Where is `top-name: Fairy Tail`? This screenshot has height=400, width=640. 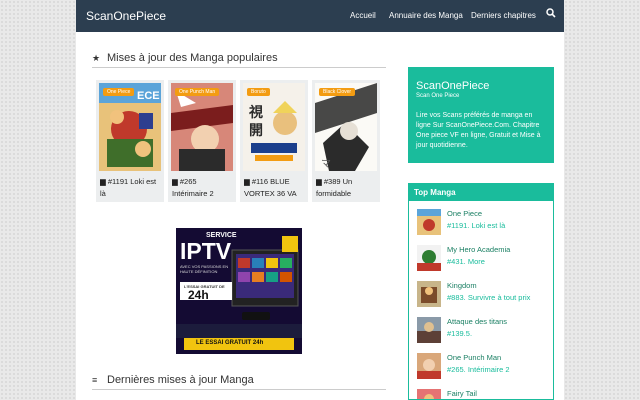 top-name: Fairy Tail is located at coordinates (462, 393).